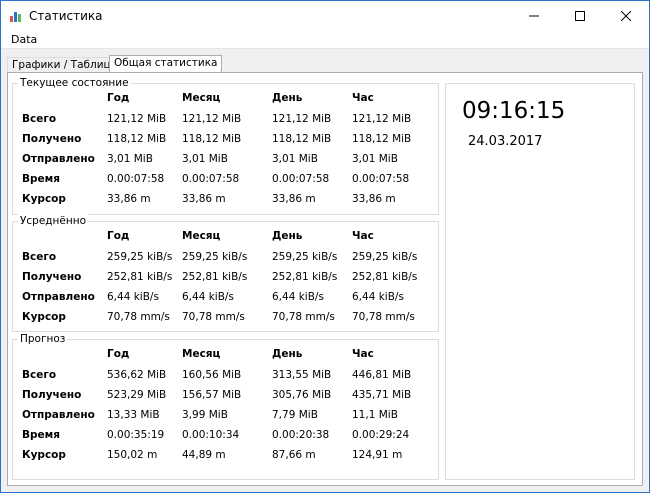 The image size is (650, 493). I want to click on stat-value: 7,79 MiB, so click(295, 415).